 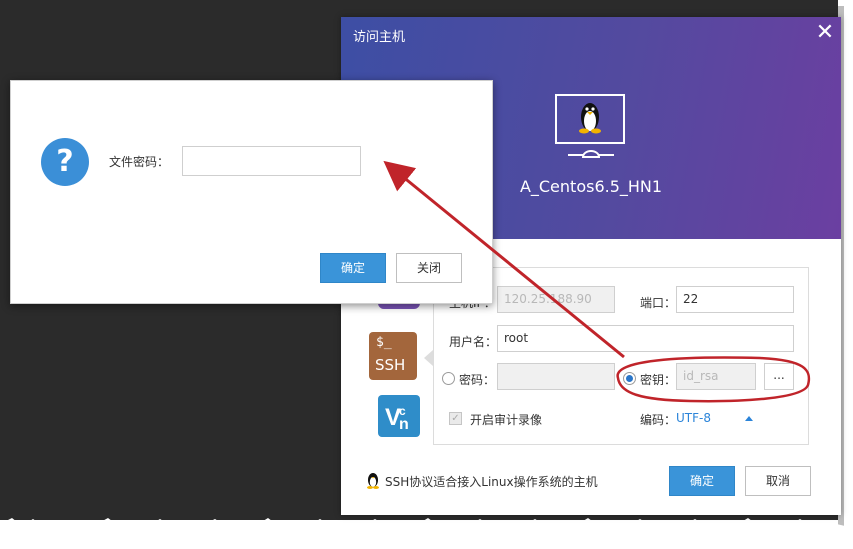 What do you see at coordinates (716, 376) in the screenshot?
I see `key-field: id_rsa` at bounding box center [716, 376].